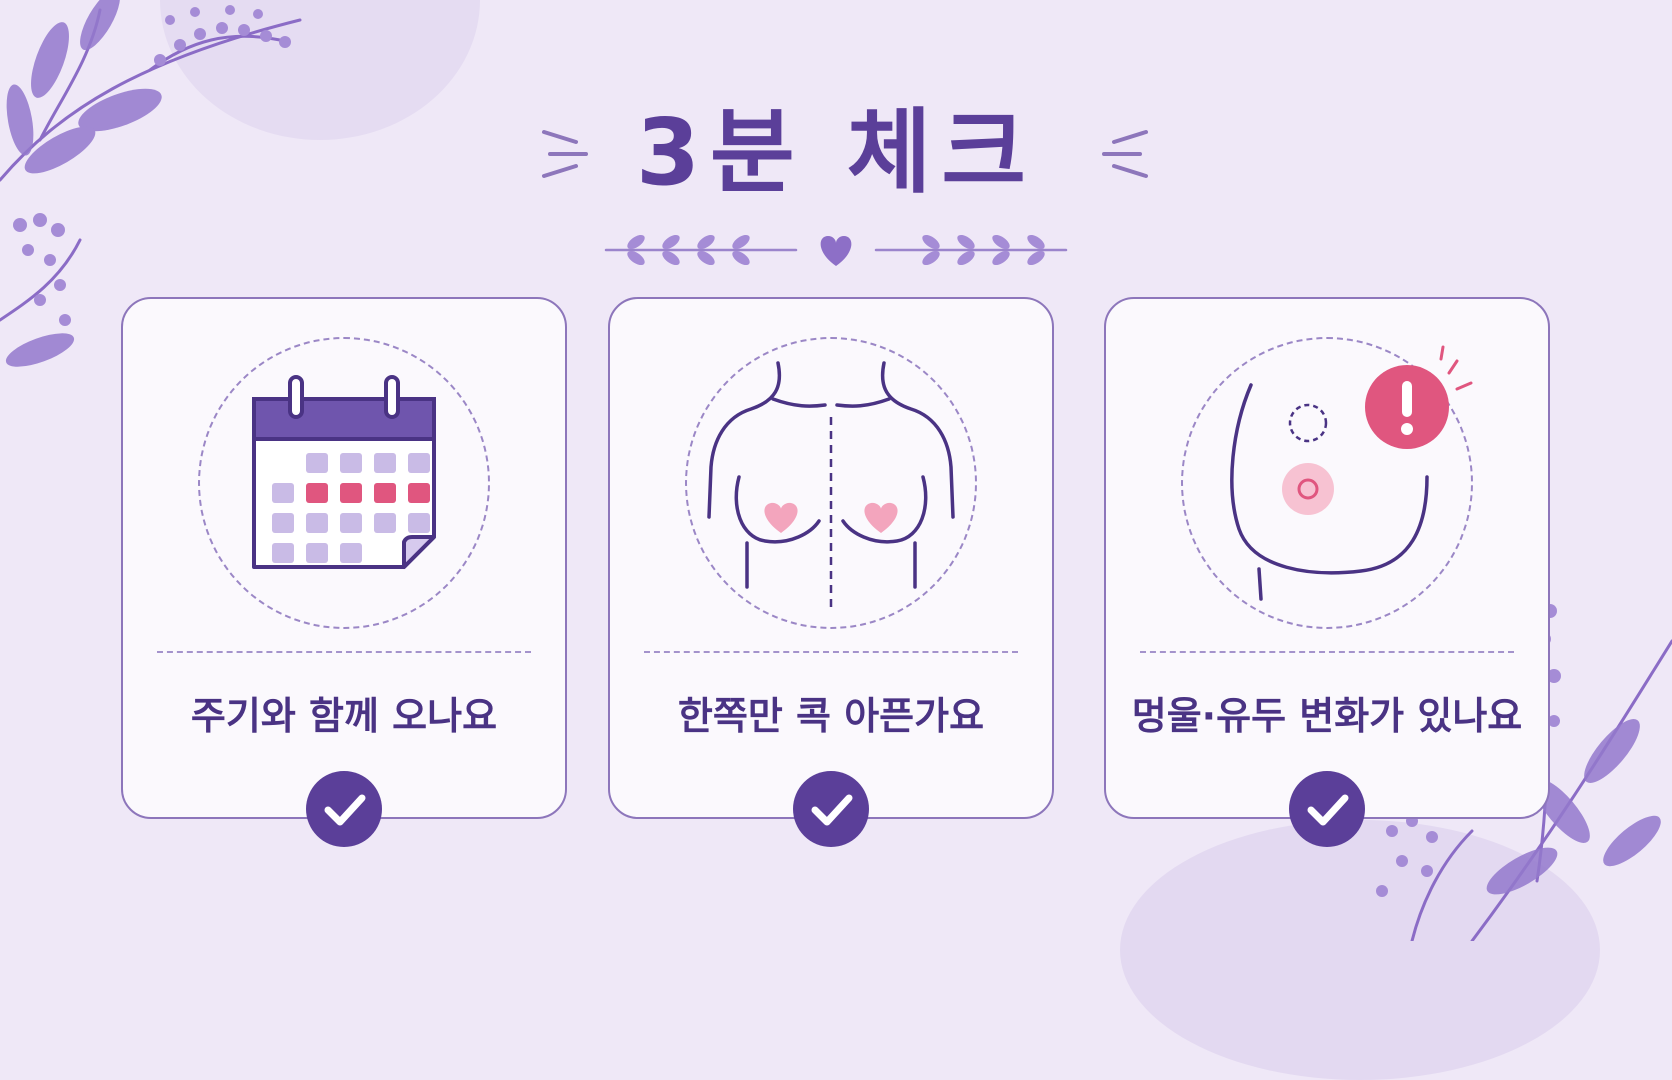 Image resolution: width=1672 pixels, height=1080 pixels. Describe the element at coordinates (1125, 154) in the screenshot. I see `title-dash-right-decoration` at that location.